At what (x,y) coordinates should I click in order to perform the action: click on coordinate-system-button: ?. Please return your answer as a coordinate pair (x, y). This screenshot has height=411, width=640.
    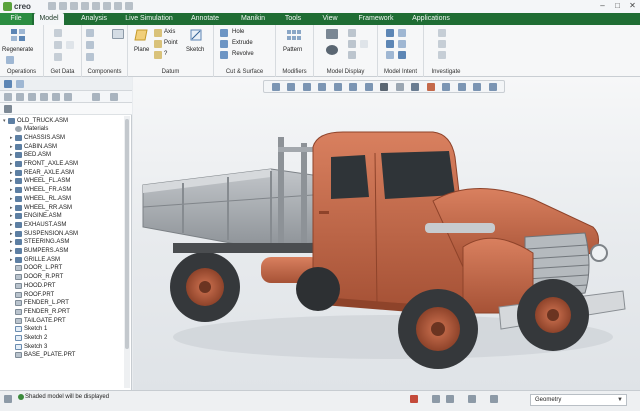
    Looking at the image, I should click on (165, 54).